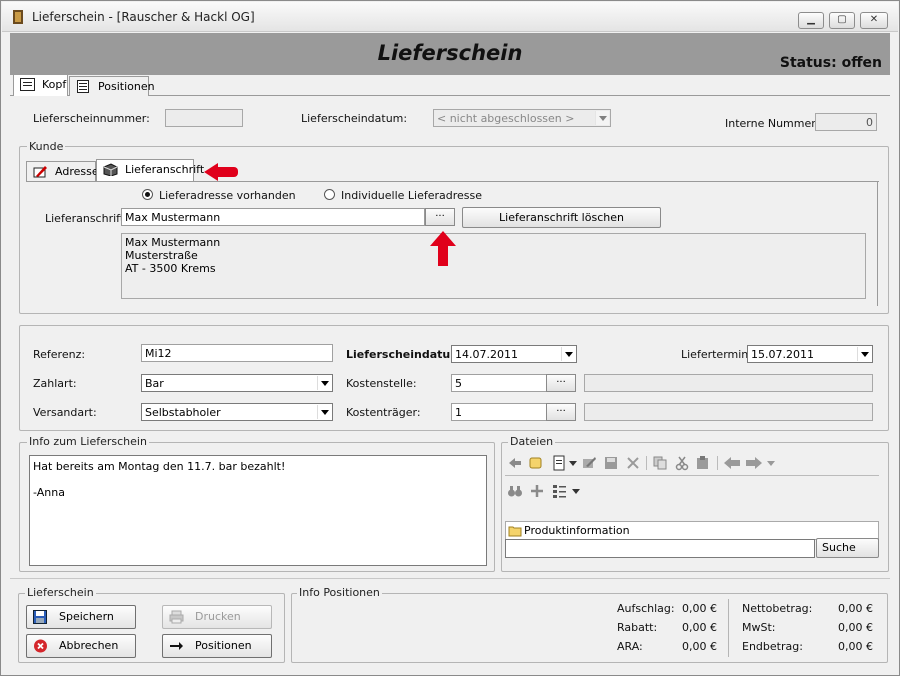 The width and height of the screenshot is (900, 676). What do you see at coordinates (452, 181) in the screenshot?
I see `kunde-tab-line` at bounding box center [452, 181].